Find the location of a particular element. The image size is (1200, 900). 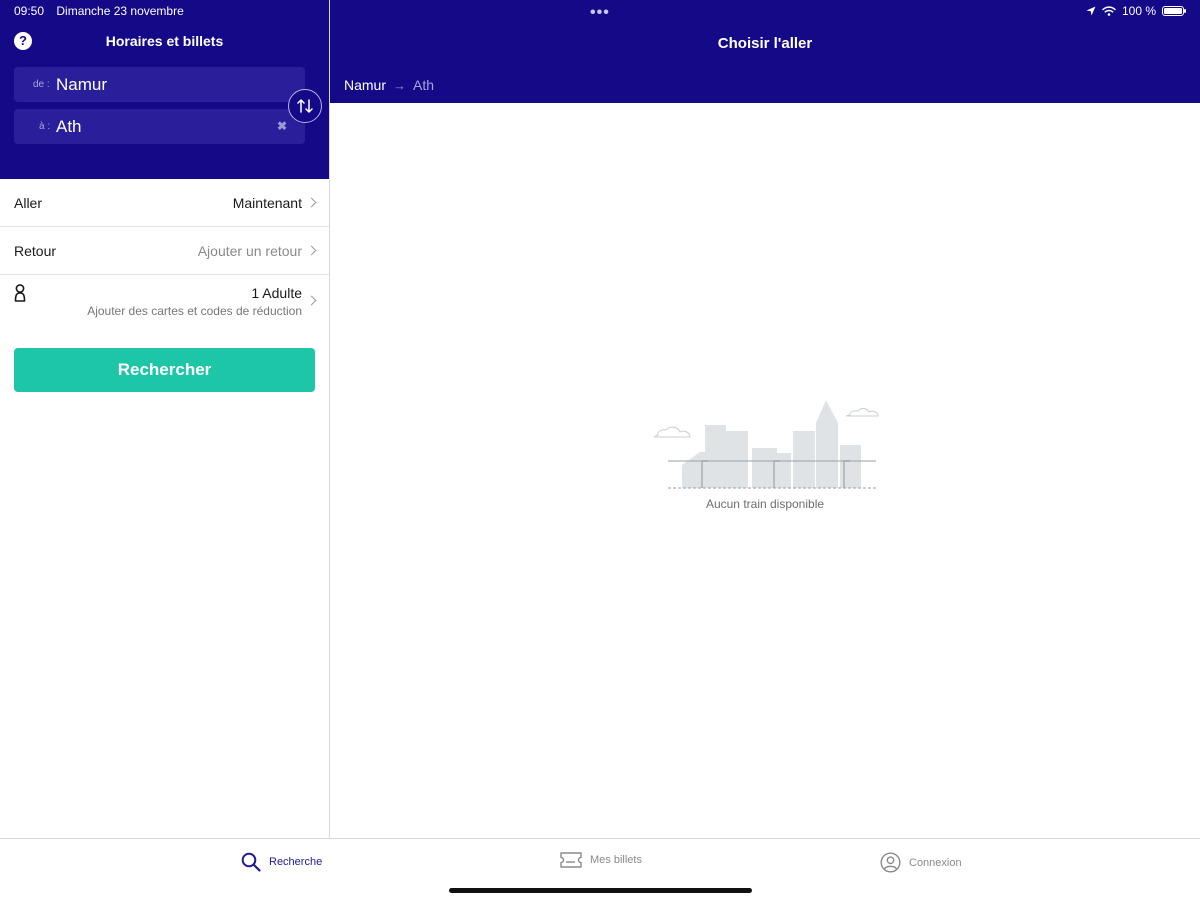

swap-arrows-icon is located at coordinates (305, 106).